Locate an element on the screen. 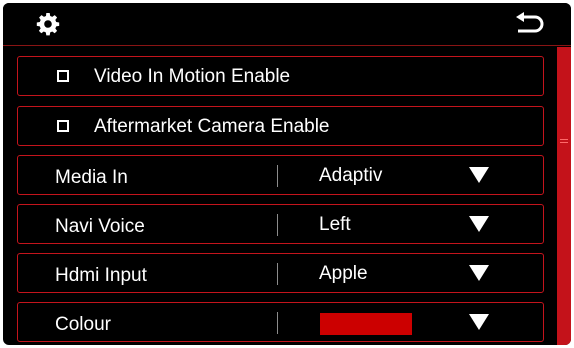 The width and height of the screenshot is (574, 348). hdmi-input-row: Hdmi Input Apple is located at coordinates (280, 273).